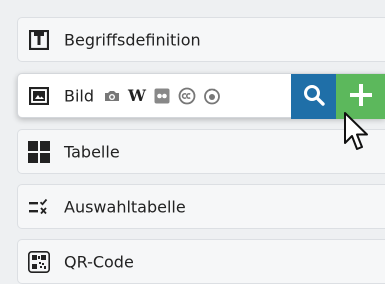  Describe the element at coordinates (39, 261) in the screenshot. I see `qr-code-icon` at that location.